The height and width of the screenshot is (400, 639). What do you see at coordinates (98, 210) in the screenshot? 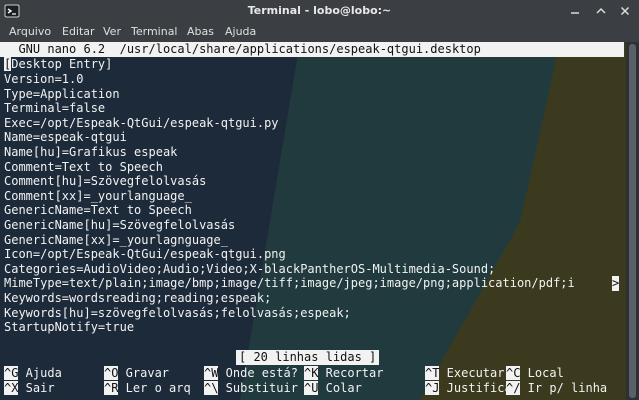
I see `editor-line: GenericName=Text to Speech` at bounding box center [98, 210].